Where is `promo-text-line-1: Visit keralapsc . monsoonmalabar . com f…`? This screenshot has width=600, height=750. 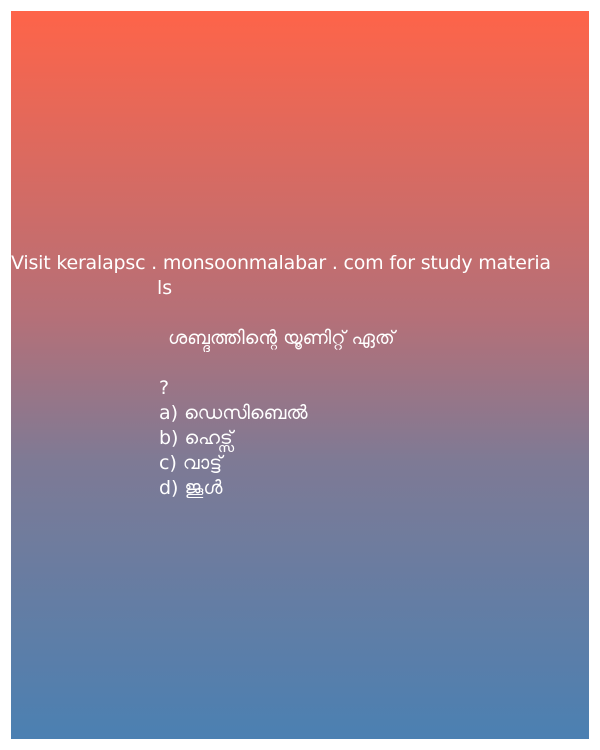
promo-text-line-1: Visit keralapsc . monsoonmalabar . com f… is located at coordinates (281, 263).